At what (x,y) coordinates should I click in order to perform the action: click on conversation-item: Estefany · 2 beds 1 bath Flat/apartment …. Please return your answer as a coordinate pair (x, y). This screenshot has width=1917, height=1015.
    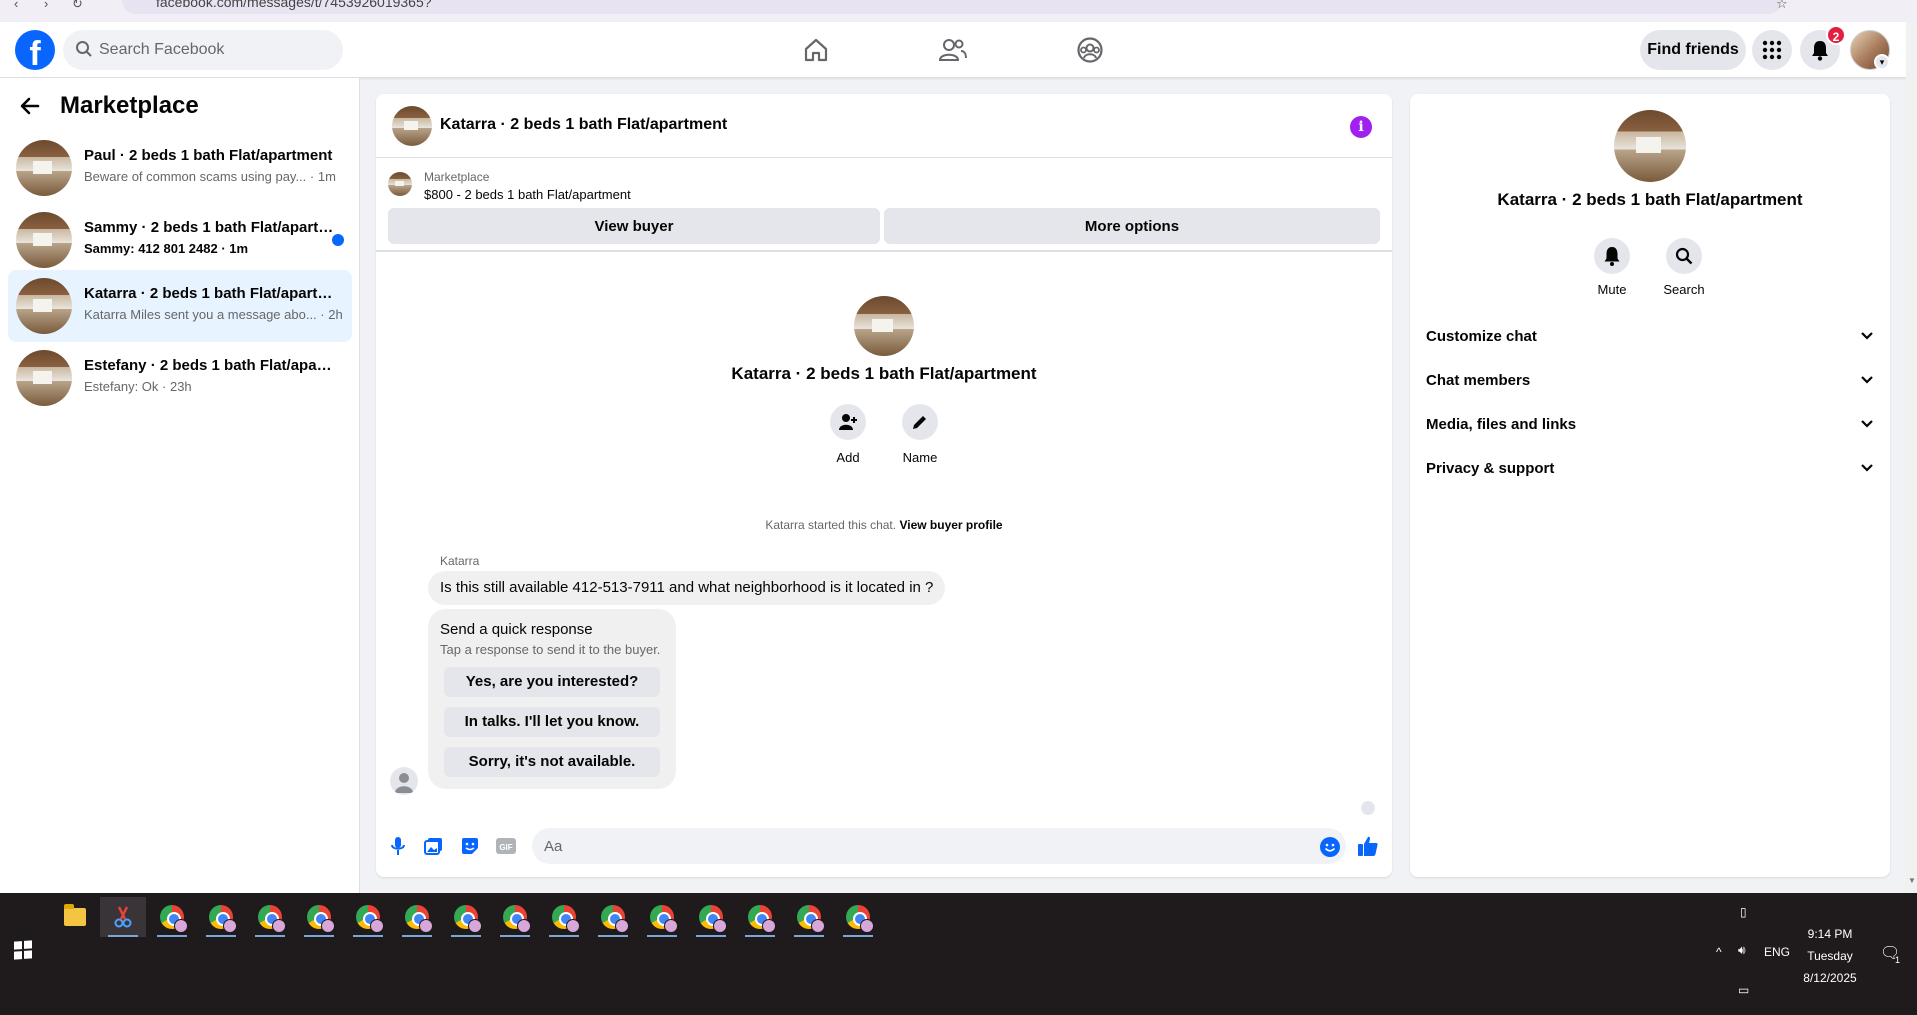
    Looking at the image, I should click on (180, 378).